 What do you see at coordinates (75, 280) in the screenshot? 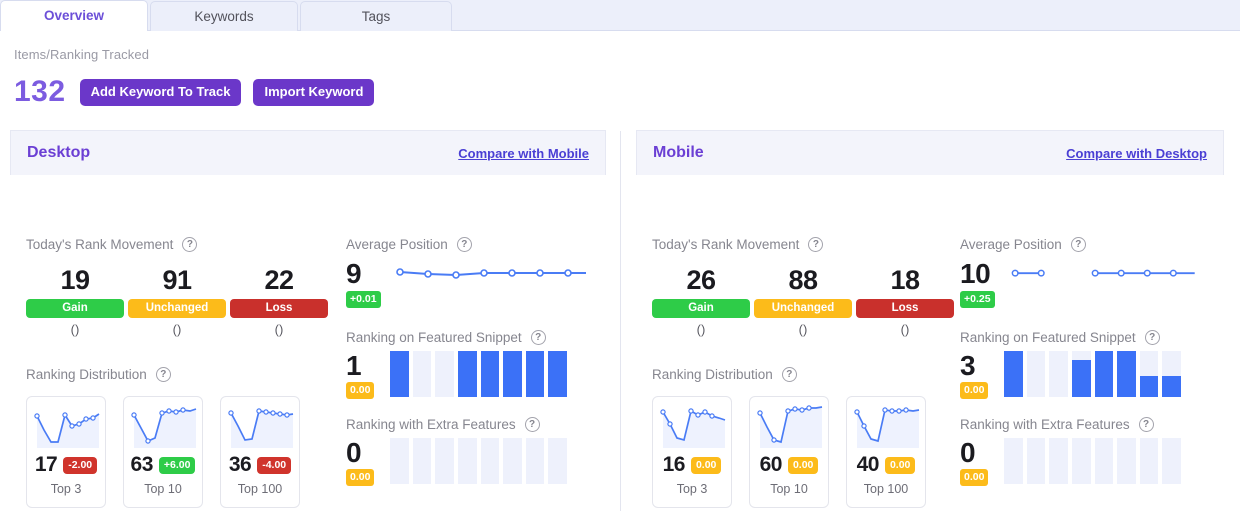
I see `rank-movement-value: 19` at bounding box center [75, 280].